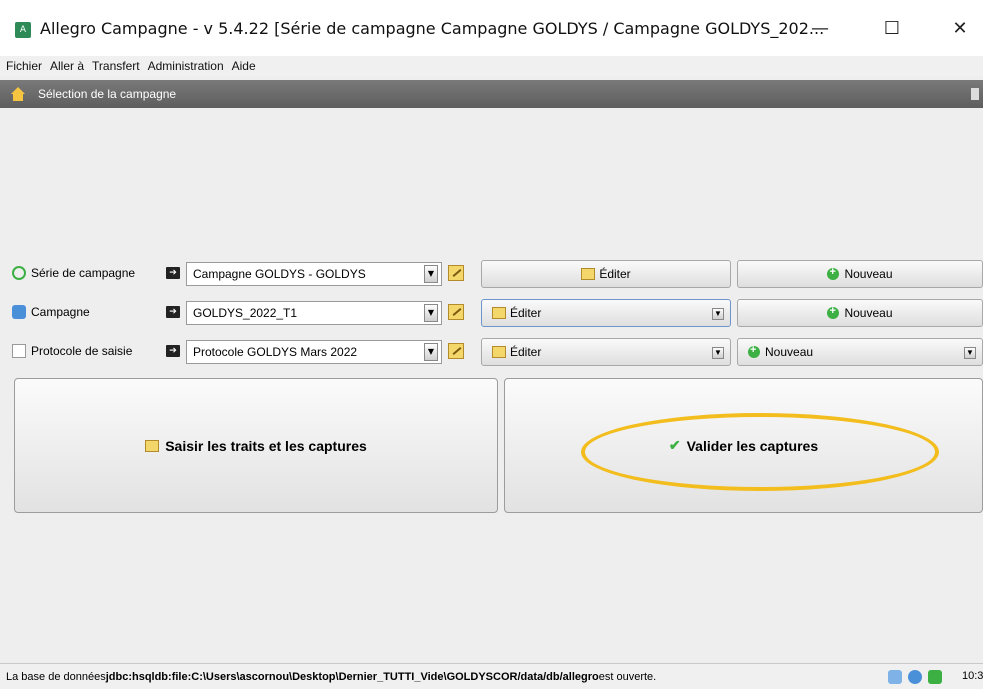 This screenshot has width=983, height=689. What do you see at coordinates (67, 66) in the screenshot?
I see `menu-aller-a: Aller à` at bounding box center [67, 66].